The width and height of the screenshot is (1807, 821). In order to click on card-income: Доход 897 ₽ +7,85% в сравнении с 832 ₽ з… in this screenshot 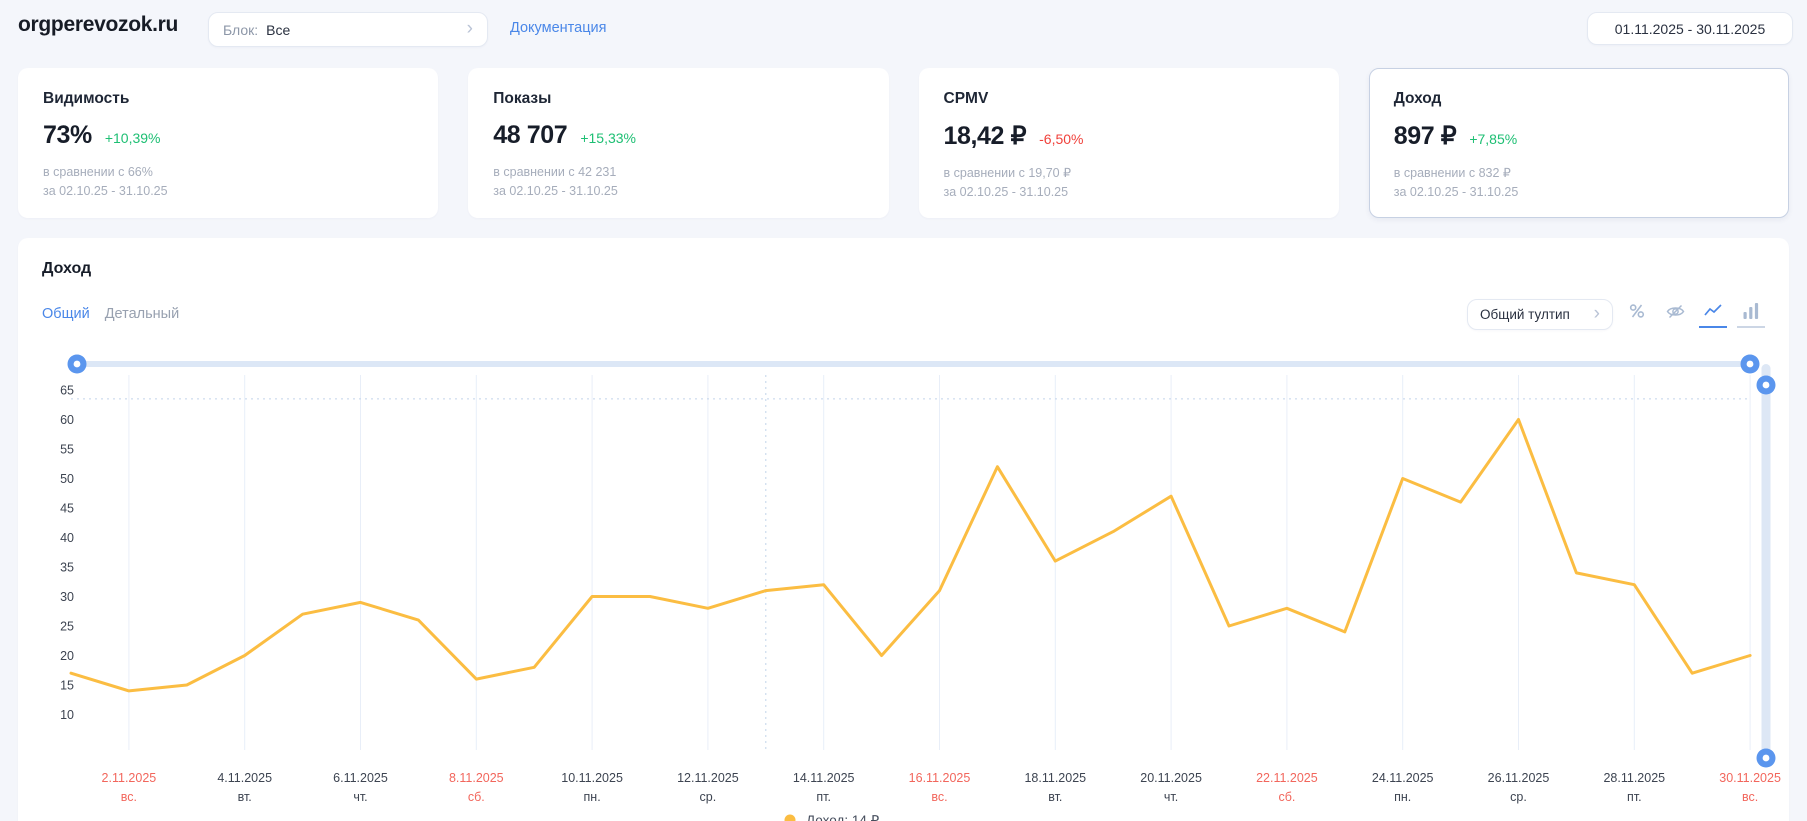, I will do `click(1578, 143)`.